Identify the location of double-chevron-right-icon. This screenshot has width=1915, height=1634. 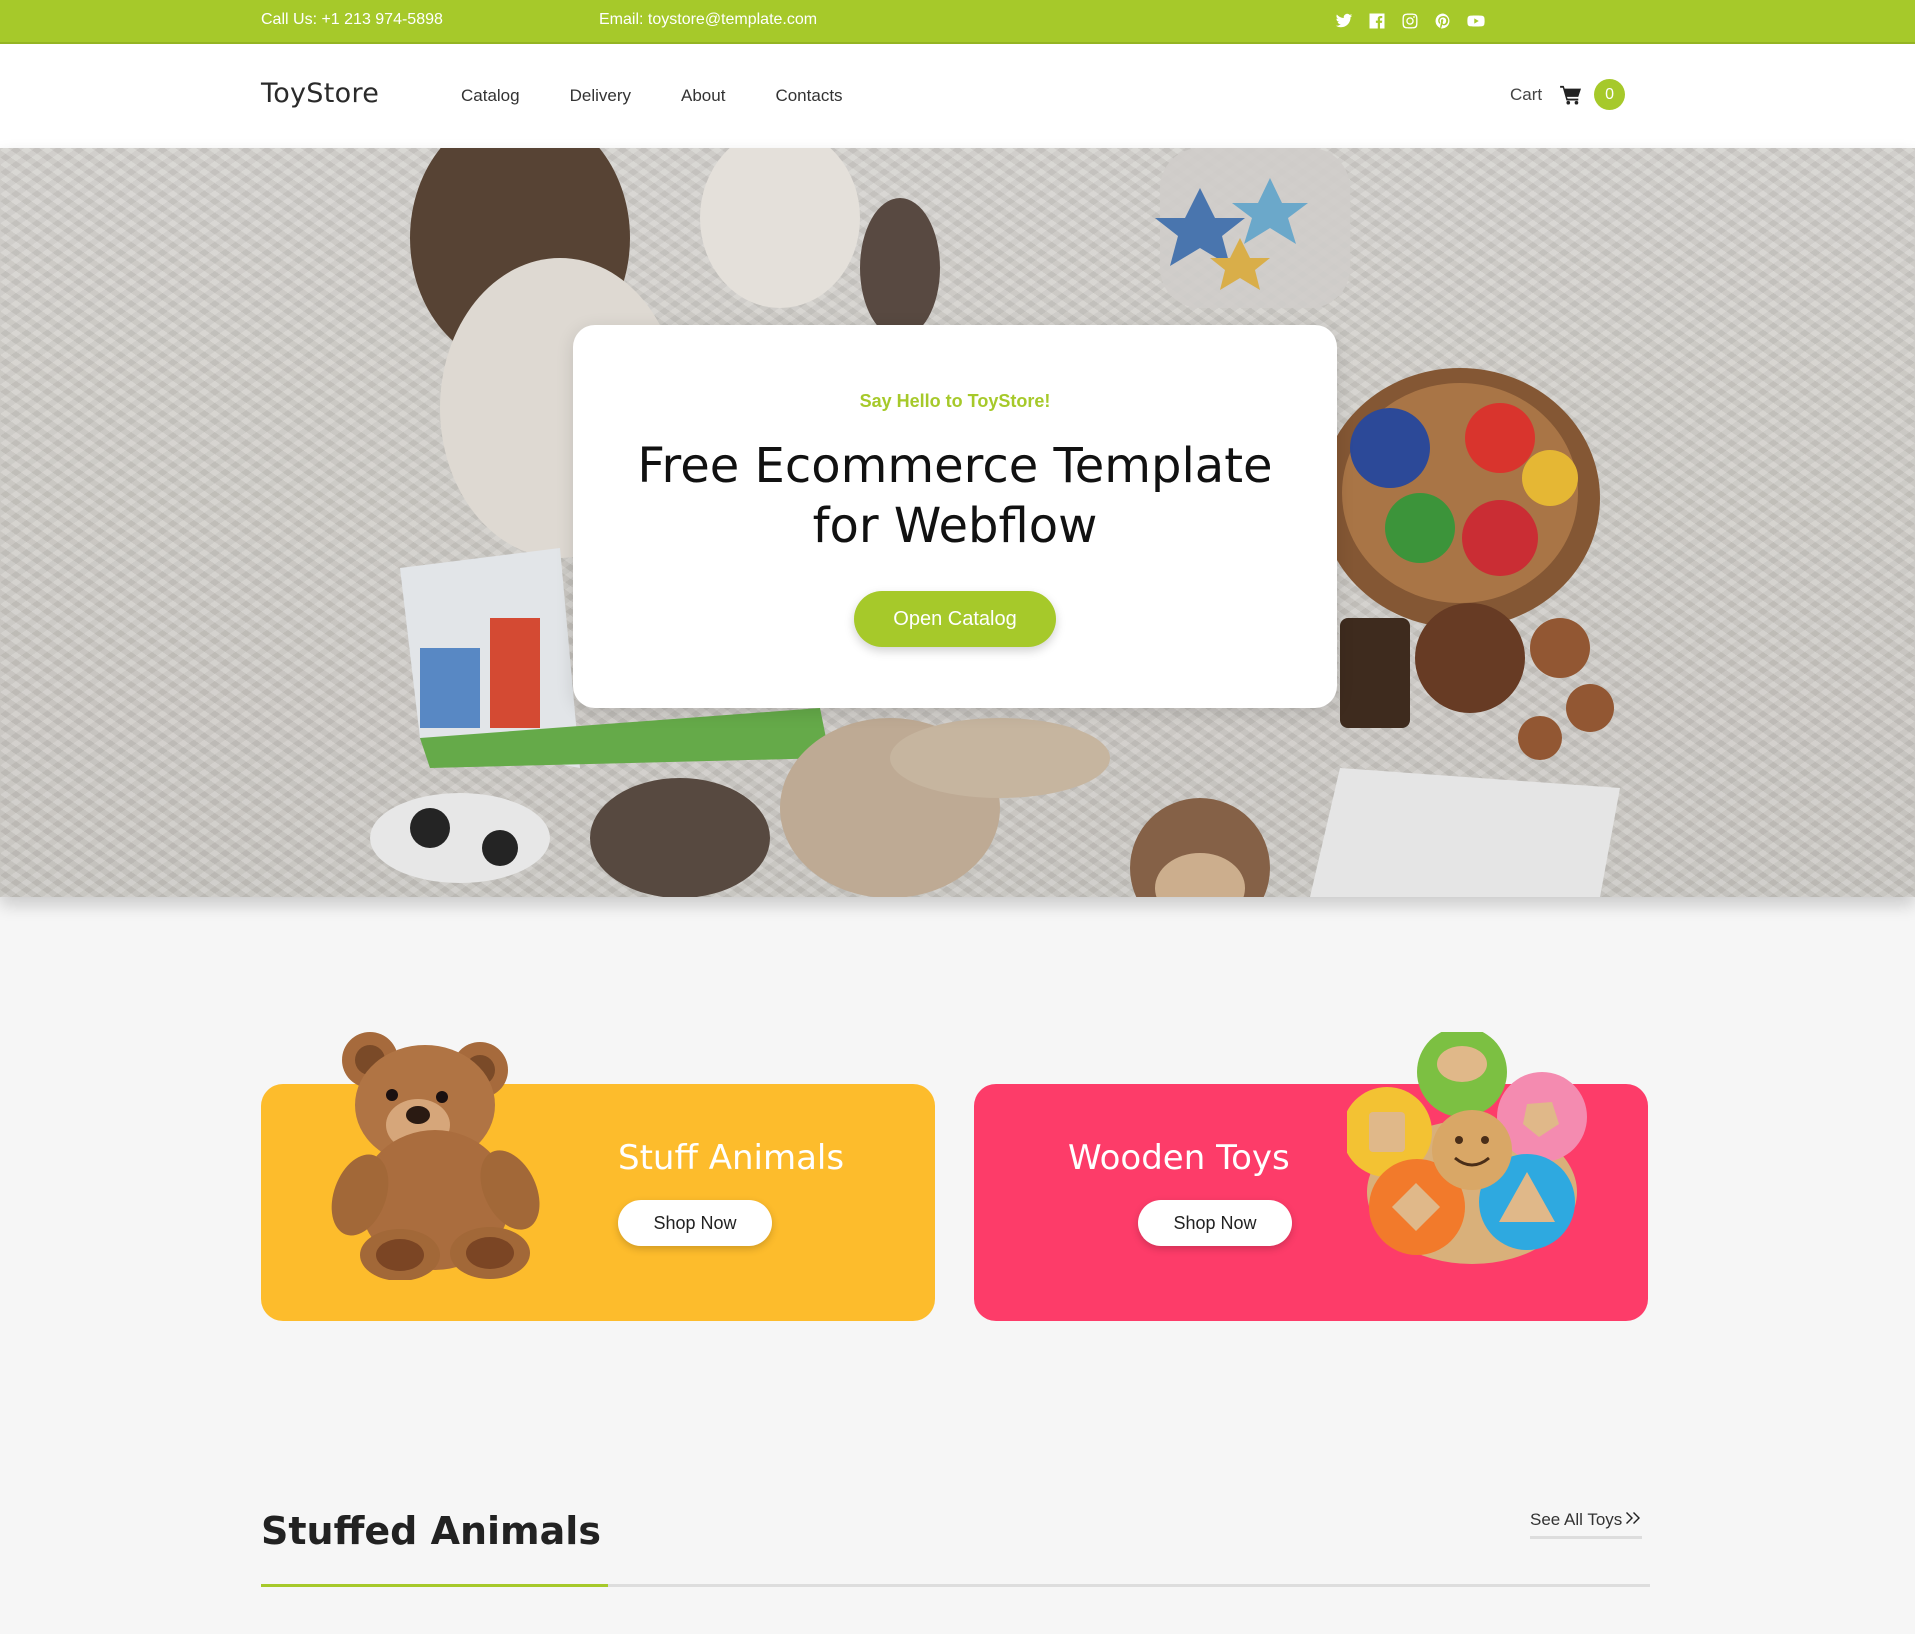
(1634, 1520).